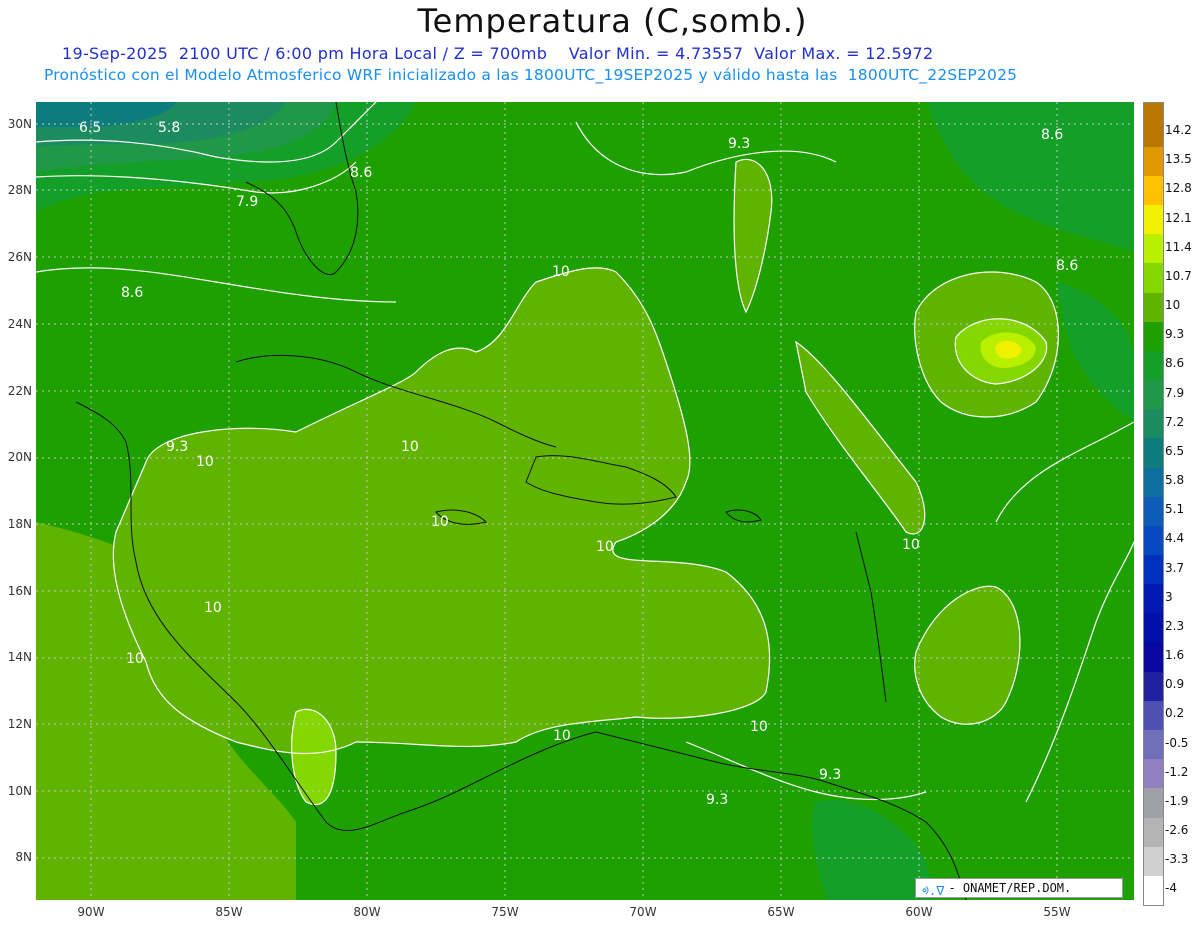 Image resolution: width=1200 pixels, height=927 pixels. I want to click on colorbar-label: 5.8, so click(1175, 480).